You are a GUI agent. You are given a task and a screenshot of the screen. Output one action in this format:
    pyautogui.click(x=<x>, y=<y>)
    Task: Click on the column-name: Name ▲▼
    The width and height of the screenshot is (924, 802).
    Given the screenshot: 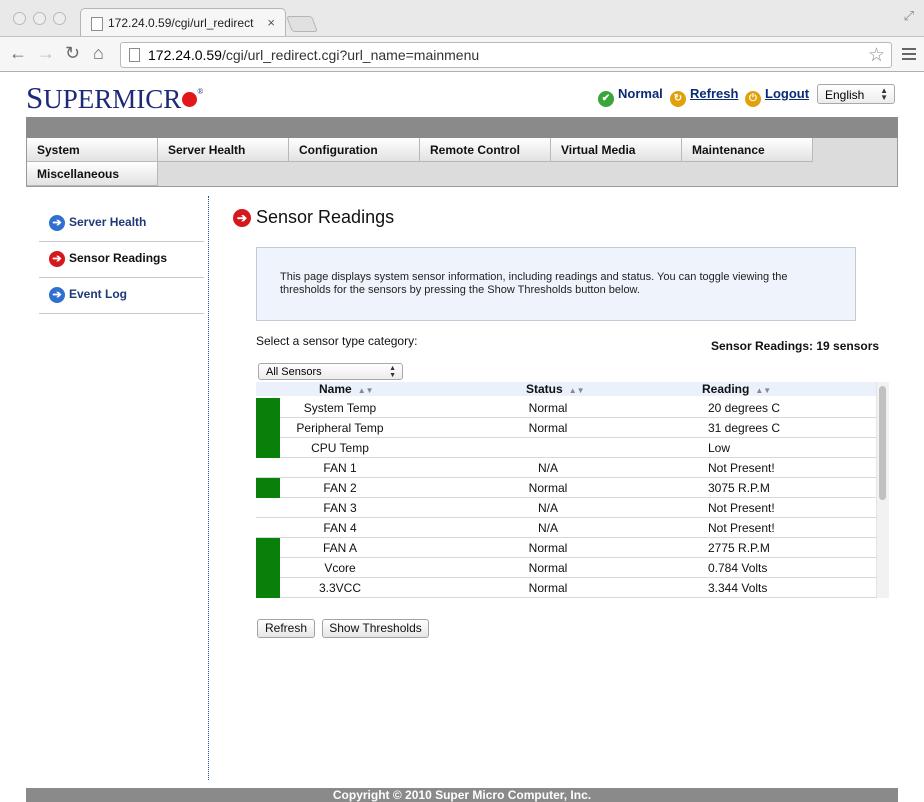 What is the action you would take?
    pyautogui.click(x=346, y=390)
    